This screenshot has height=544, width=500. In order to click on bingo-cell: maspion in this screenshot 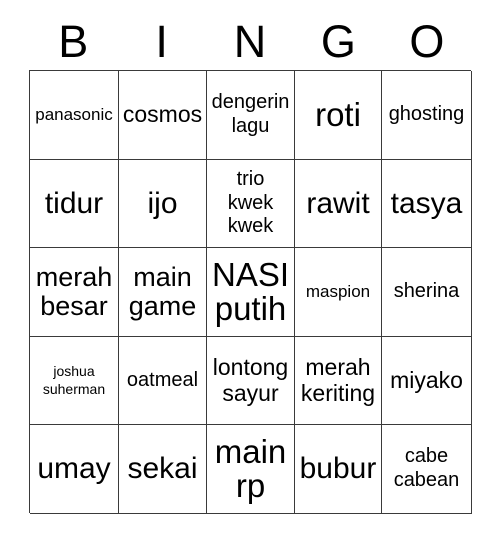, I will do `click(338, 292)`.